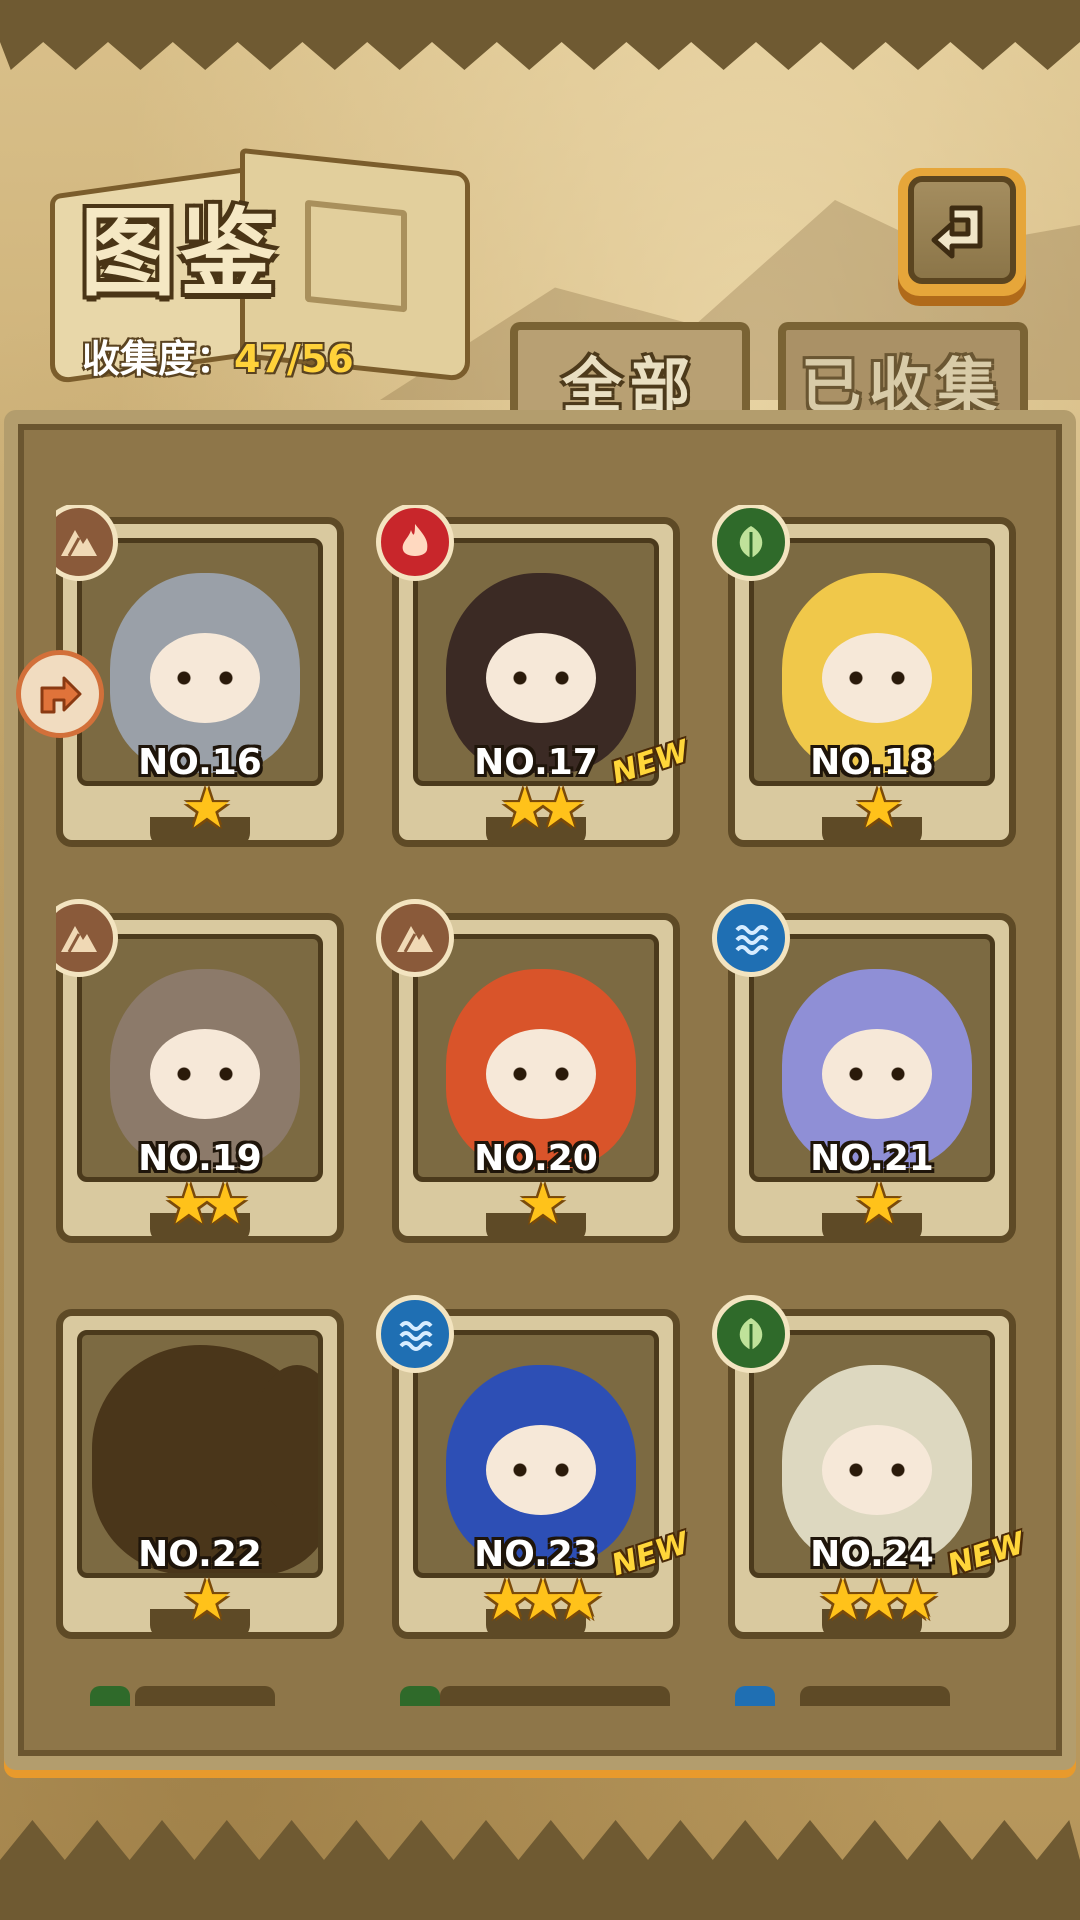 This screenshot has width=1080, height=1920. What do you see at coordinates (864, 680) in the screenshot?
I see `character-card: NO.18 ★` at bounding box center [864, 680].